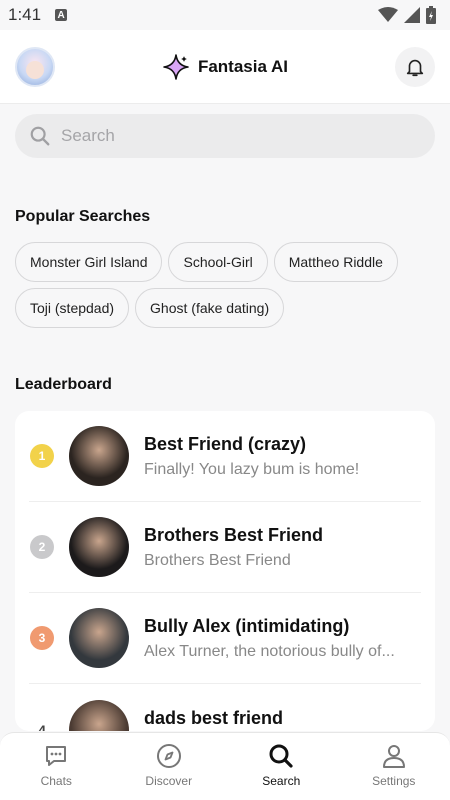  I want to click on chip-toji-stepdad: Toji (stepdad), so click(72, 308).